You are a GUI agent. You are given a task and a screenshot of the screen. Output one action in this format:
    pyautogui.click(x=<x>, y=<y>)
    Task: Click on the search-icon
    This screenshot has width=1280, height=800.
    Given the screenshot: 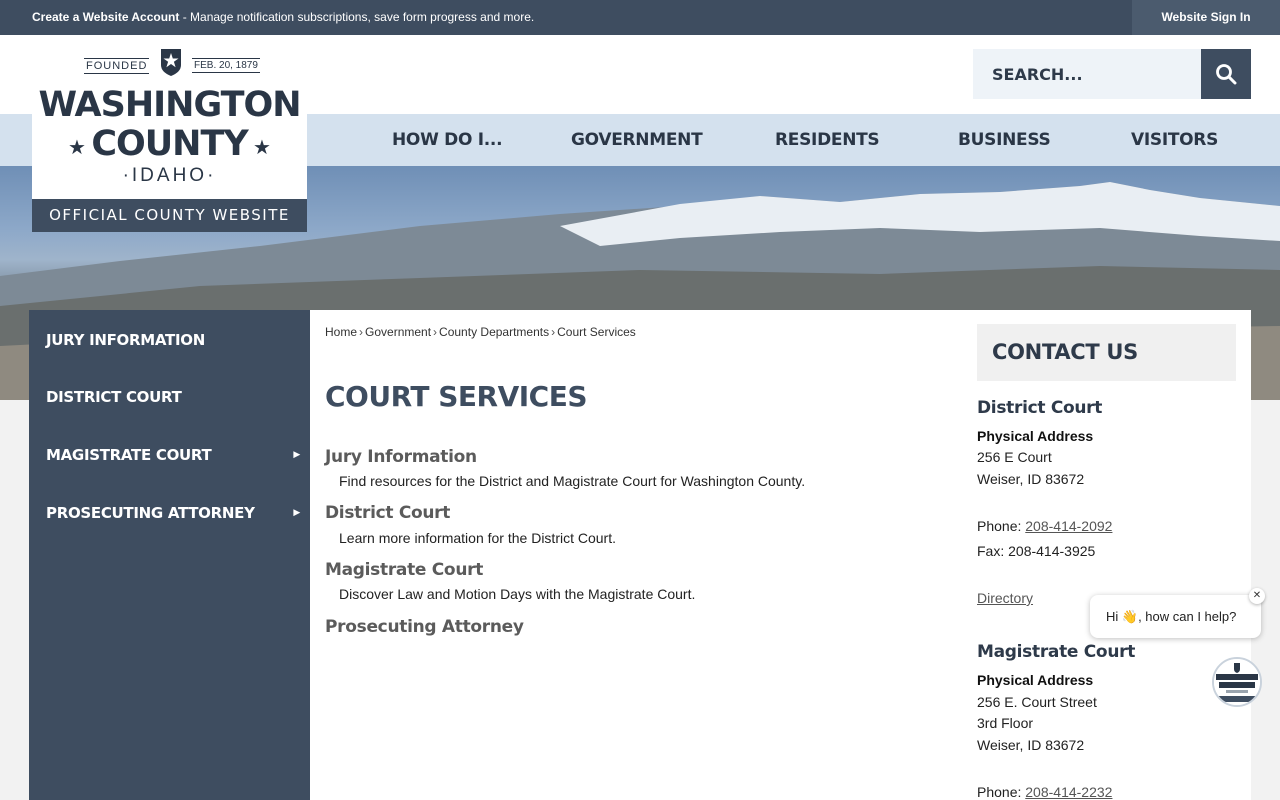 What is the action you would take?
    pyautogui.click(x=1226, y=74)
    